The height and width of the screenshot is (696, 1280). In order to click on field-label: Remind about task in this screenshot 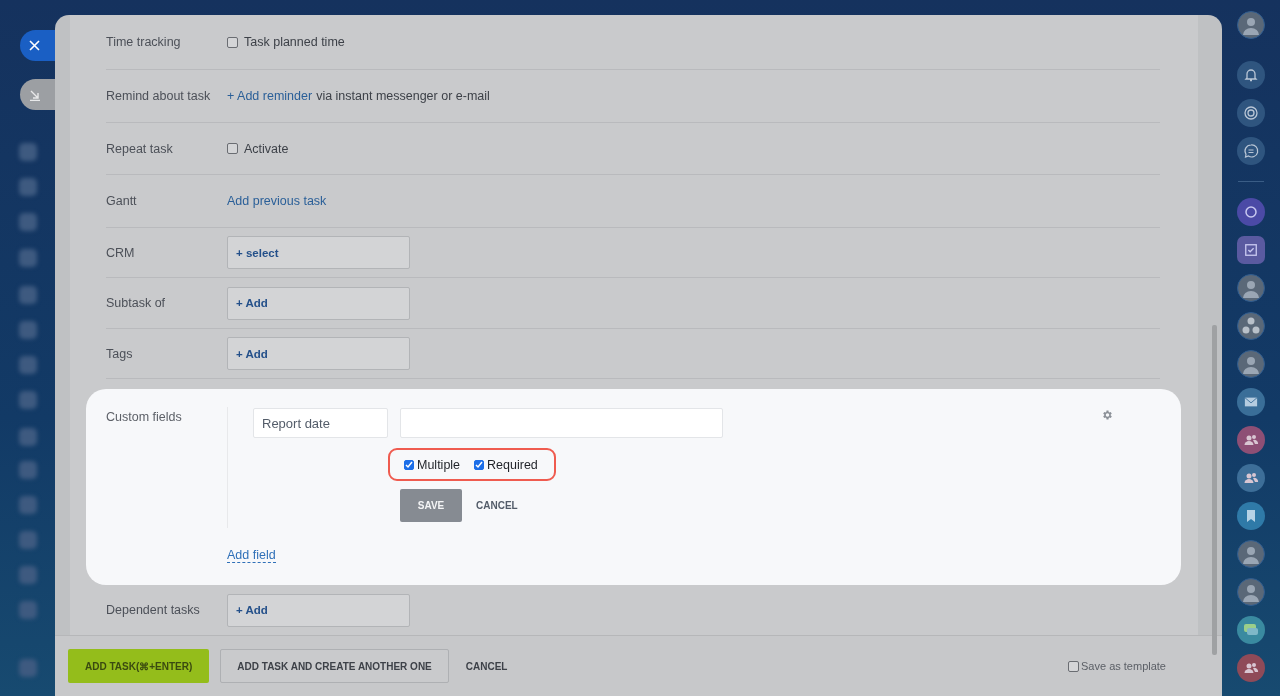, I will do `click(159, 96)`.